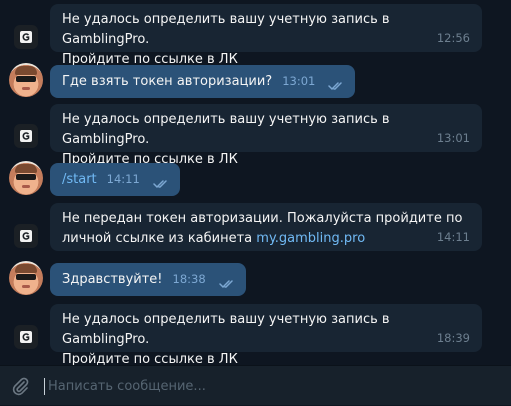 This screenshot has height=406, width=511. Describe the element at coordinates (310, 238) in the screenshot. I see `cabinet-link: my.gambling.pro` at that location.